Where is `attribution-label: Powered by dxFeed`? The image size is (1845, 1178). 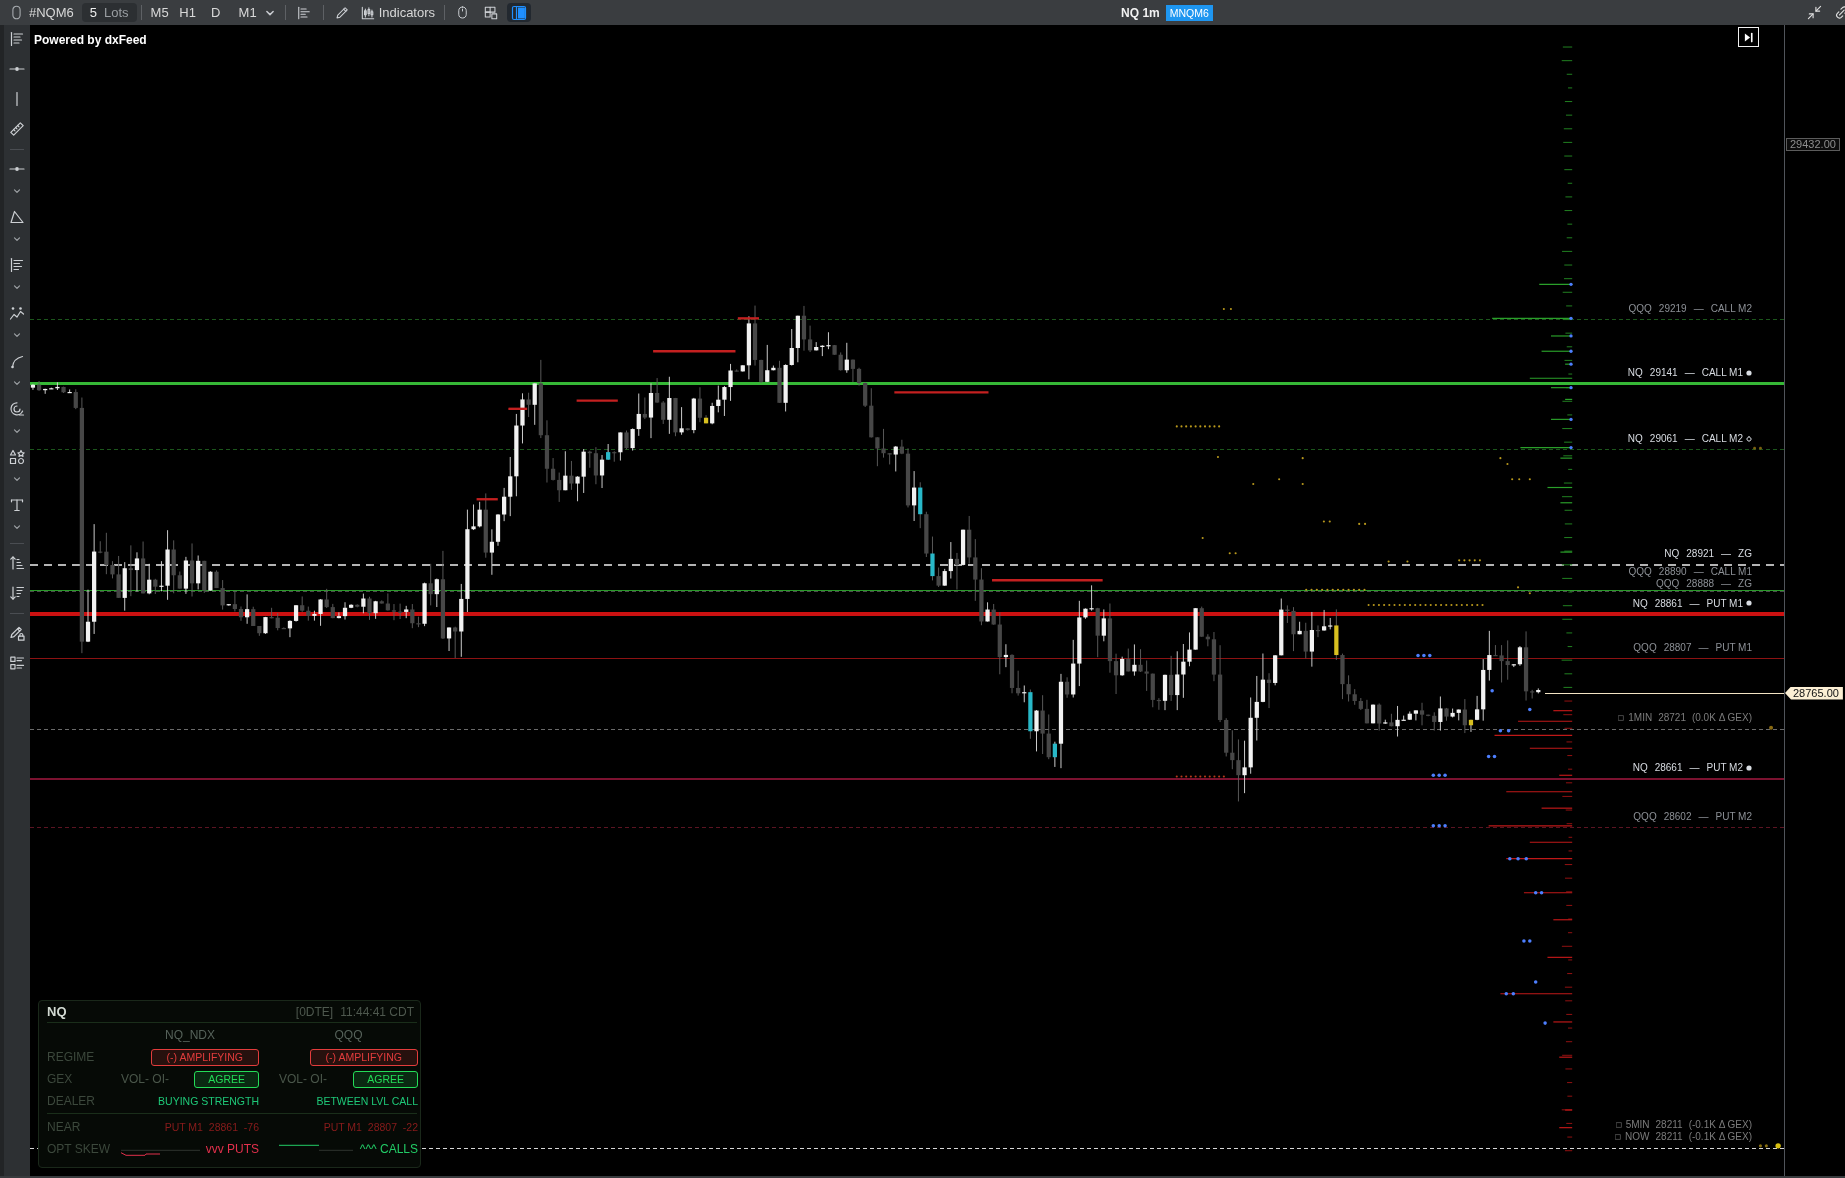
attribution-label: Powered by dxFeed is located at coordinates (90, 40).